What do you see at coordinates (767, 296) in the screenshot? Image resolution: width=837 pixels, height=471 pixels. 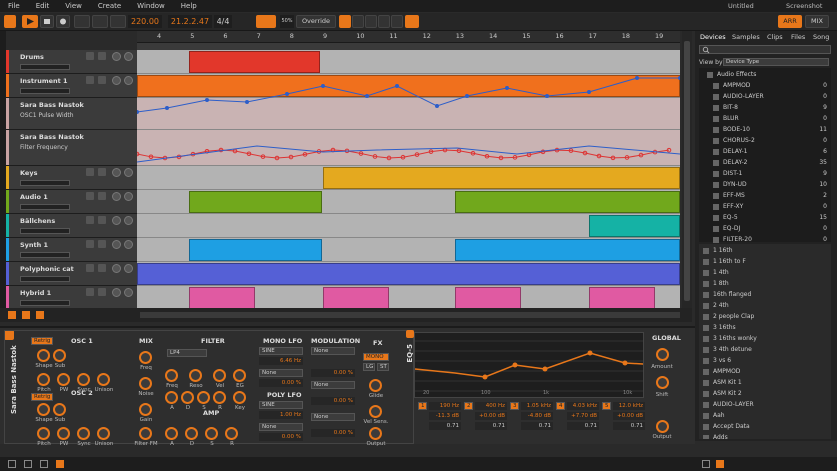 I see `preset-item: 16th flanged` at bounding box center [767, 296].